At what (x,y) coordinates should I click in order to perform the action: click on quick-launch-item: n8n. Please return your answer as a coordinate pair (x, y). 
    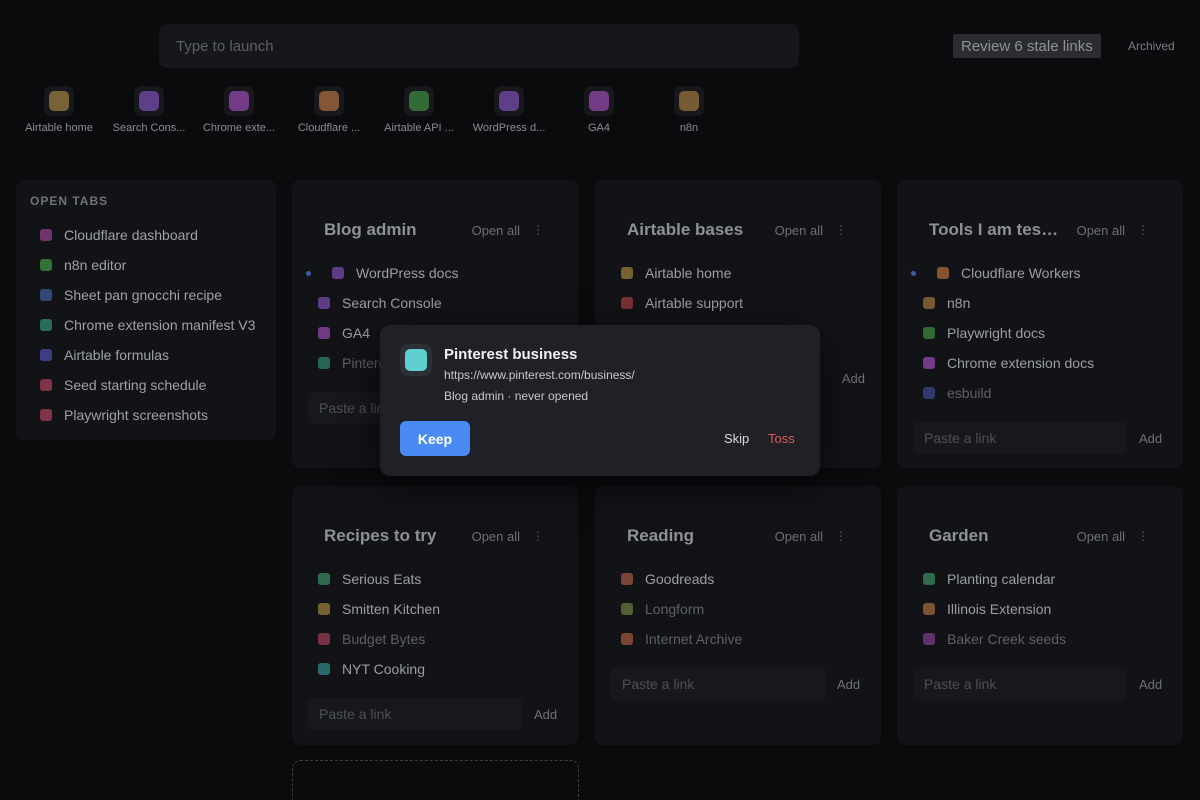
    Looking at the image, I should click on (689, 110).